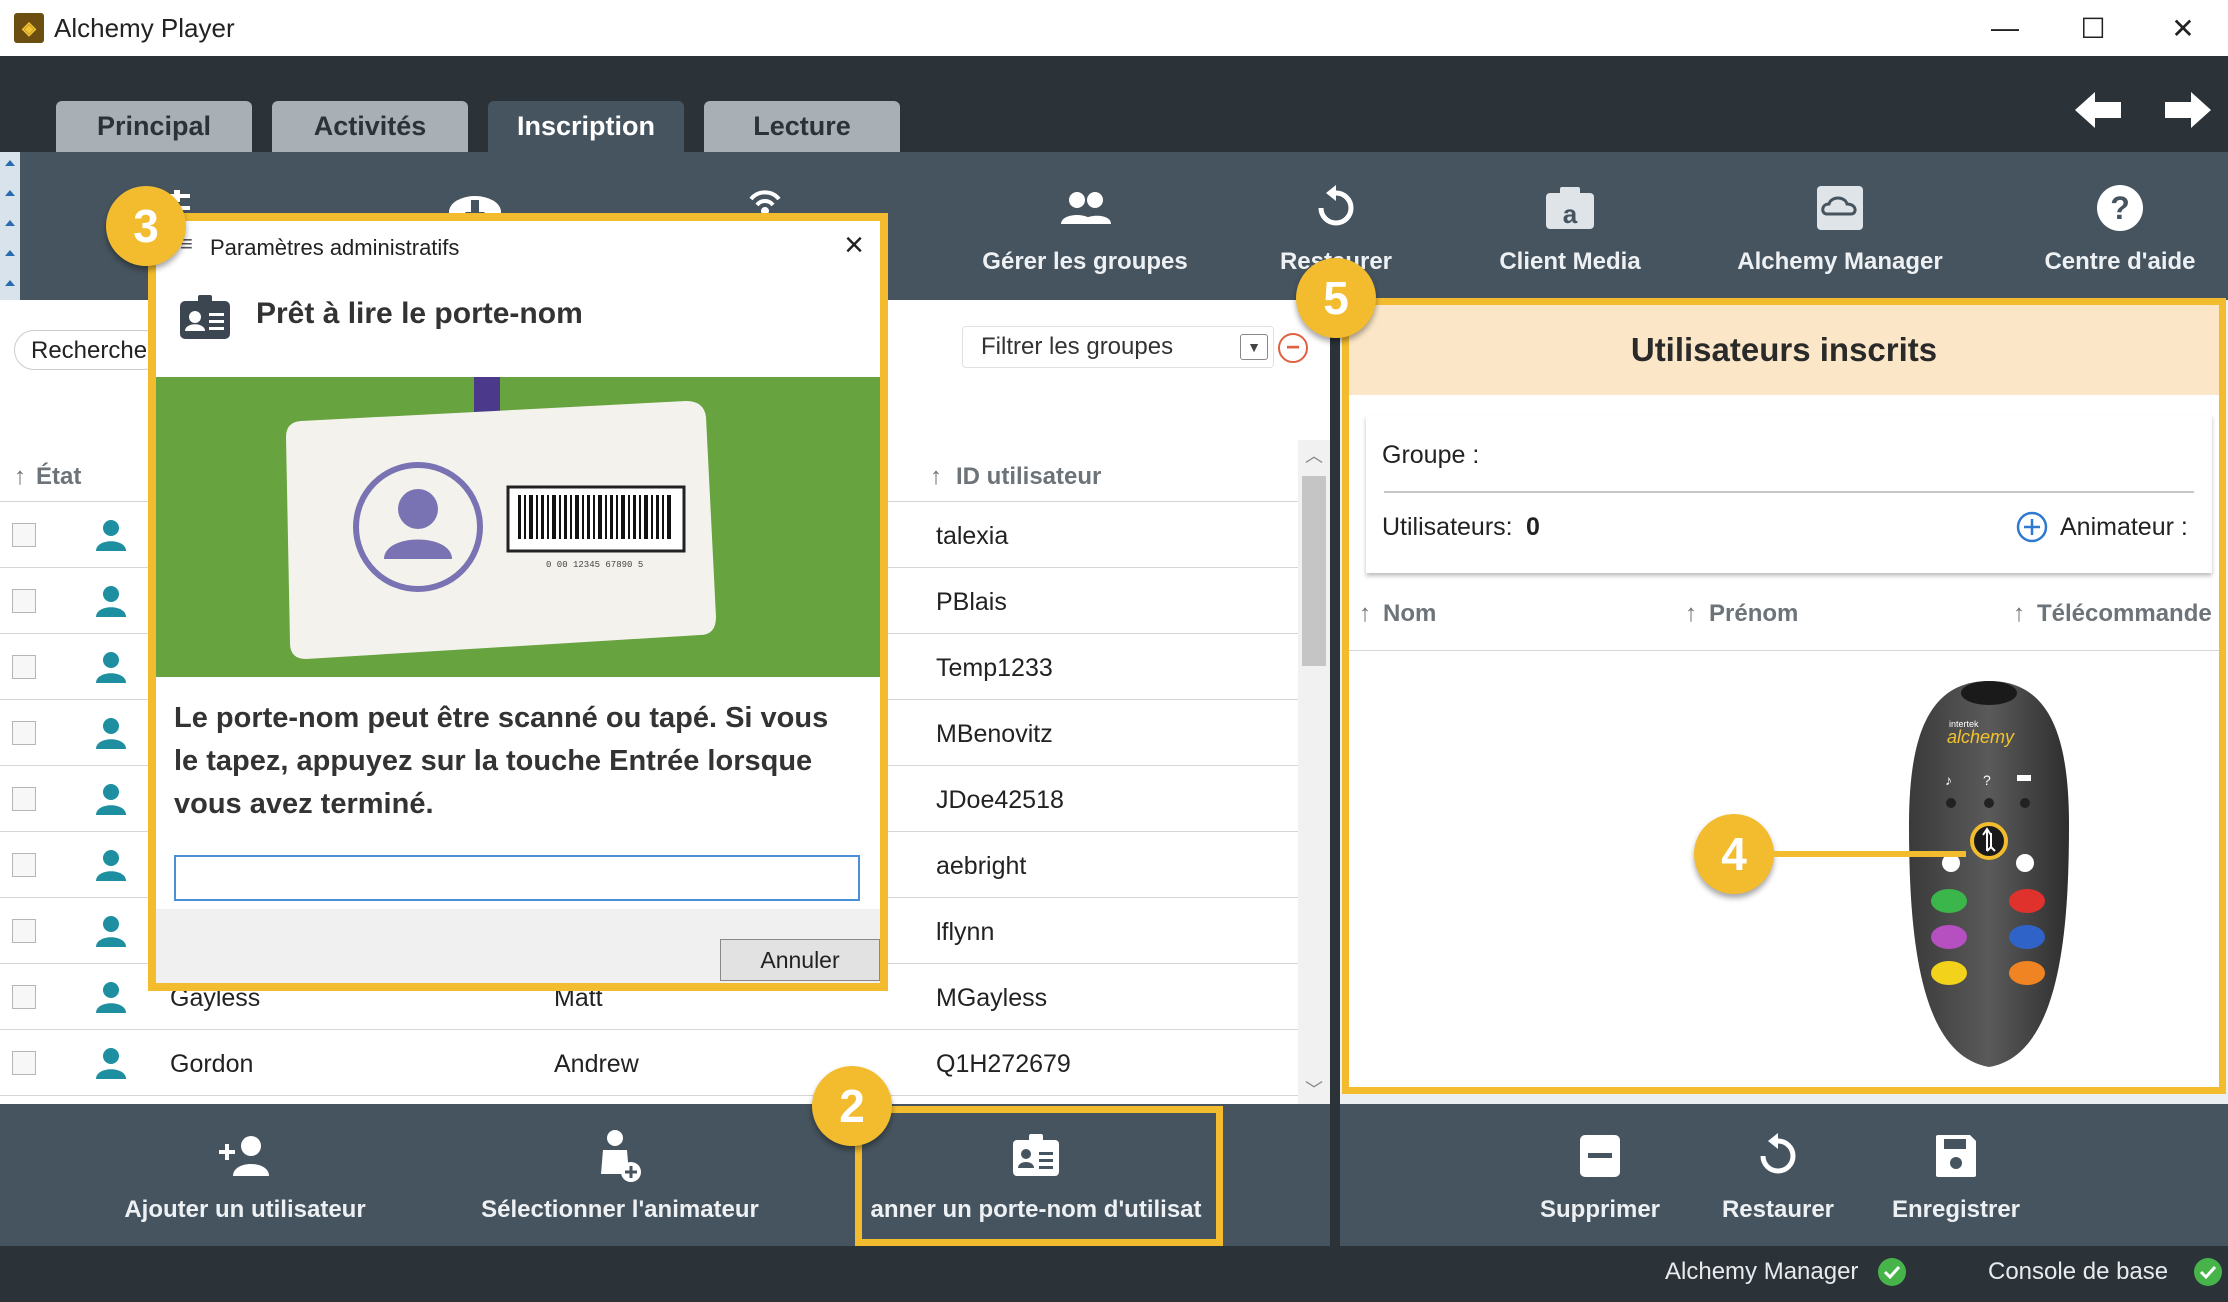 This screenshot has height=1302, width=2228. What do you see at coordinates (2098, 110) in the screenshot?
I see `back-arrow-icon` at bounding box center [2098, 110].